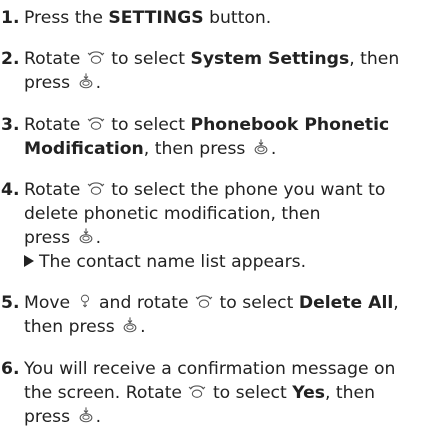 The height and width of the screenshot is (436, 422). I want to click on step-text-part: and rotate, so click(141, 303).